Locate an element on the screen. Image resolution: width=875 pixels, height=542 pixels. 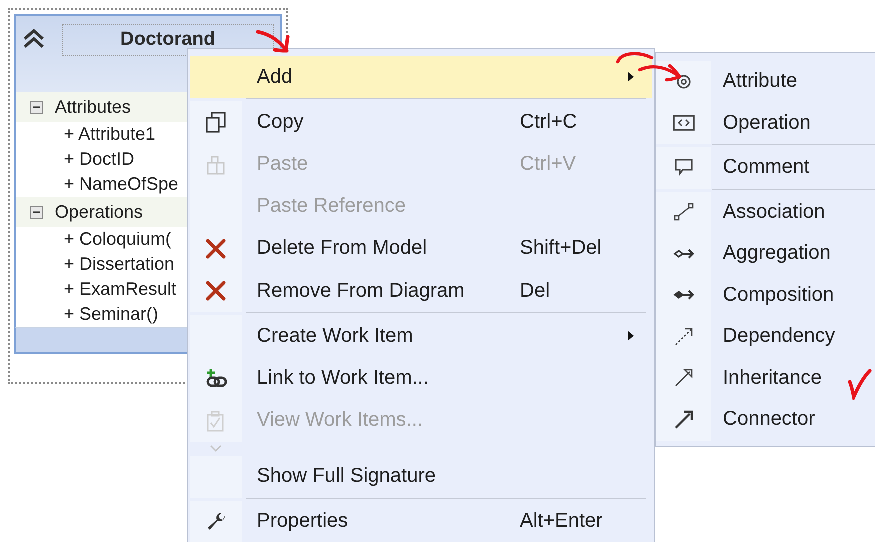
menu-item: Show Full Signature is located at coordinates (421, 477).